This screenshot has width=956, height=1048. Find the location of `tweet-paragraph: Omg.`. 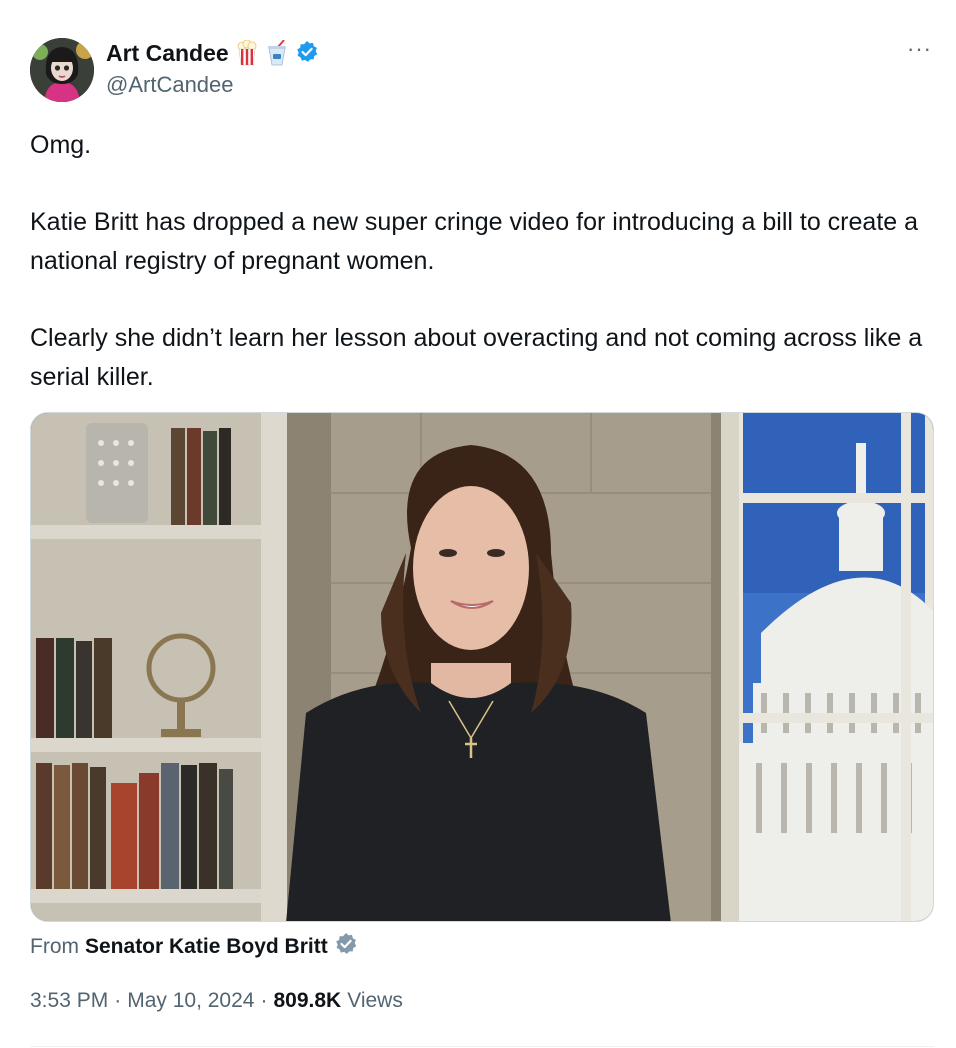

tweet-paragraph: Omg. is located at coordinates (61, 145).